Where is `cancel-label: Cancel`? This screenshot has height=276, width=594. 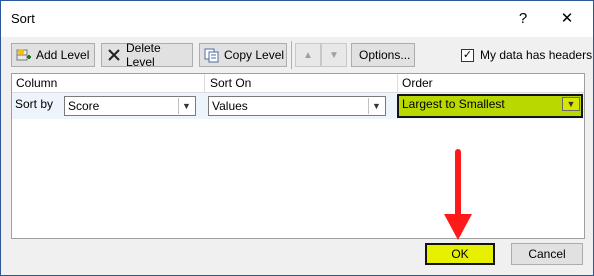 cancel-label: Cancel is located at coordinates (547, 254).